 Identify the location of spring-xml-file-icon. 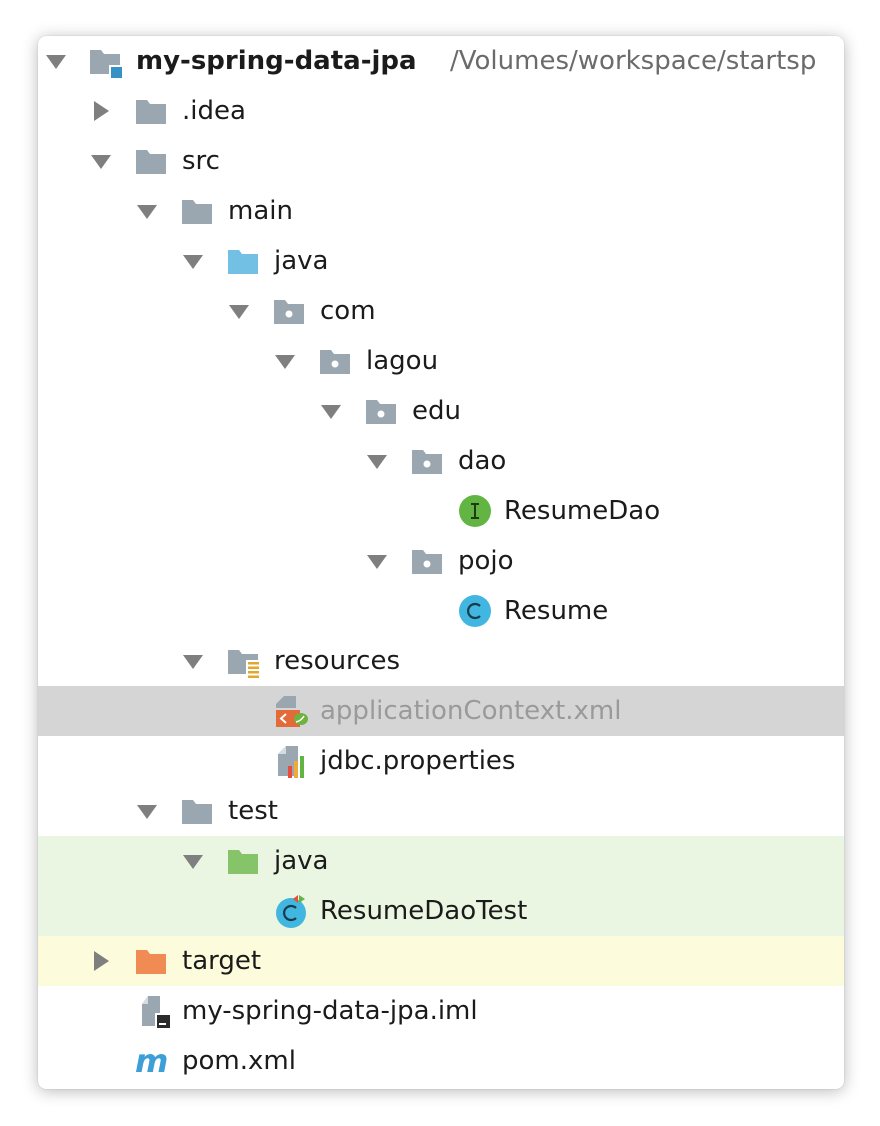
(292, 711).